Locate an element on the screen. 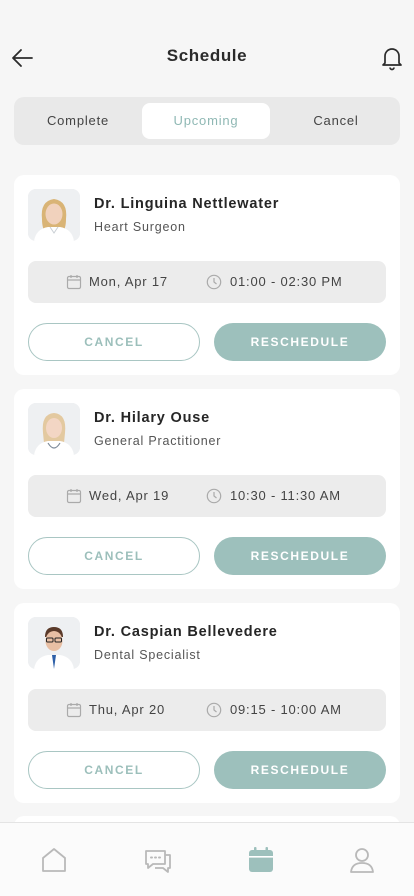 Image resolution: width=414 pixels, height=896 pixels. nav-schedule is located at coordinates (261, 860).